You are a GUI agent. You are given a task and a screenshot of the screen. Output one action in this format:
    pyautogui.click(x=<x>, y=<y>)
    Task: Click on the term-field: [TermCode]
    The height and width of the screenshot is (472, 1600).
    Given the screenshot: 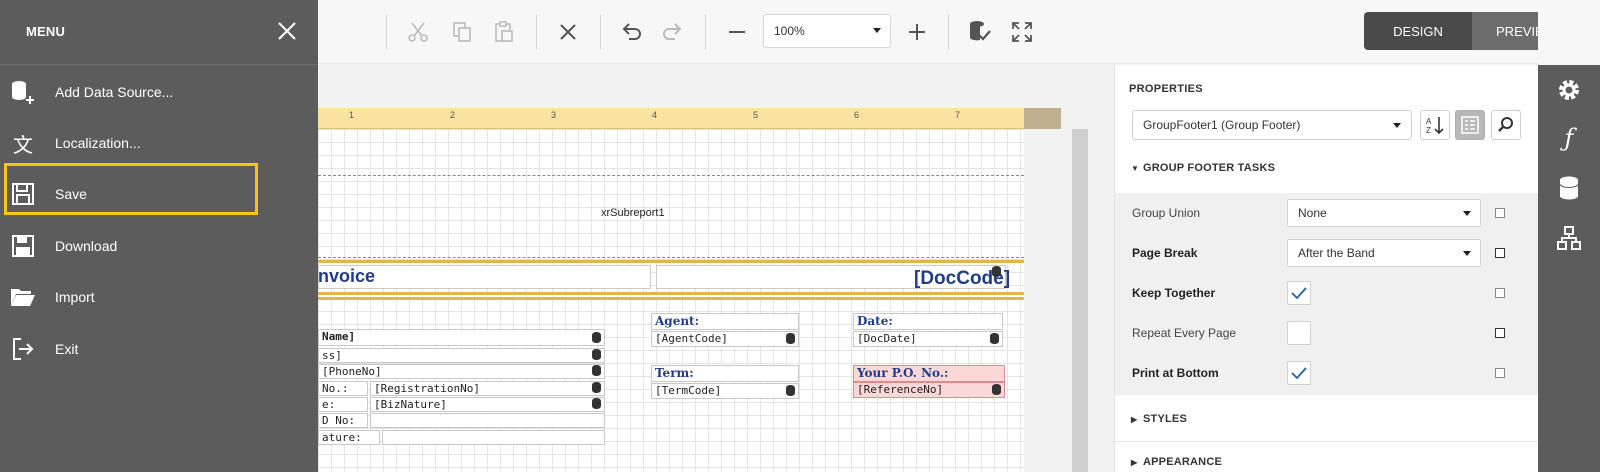 What is the action you would take?
    pyautogui.click(x=725, y=391)
    